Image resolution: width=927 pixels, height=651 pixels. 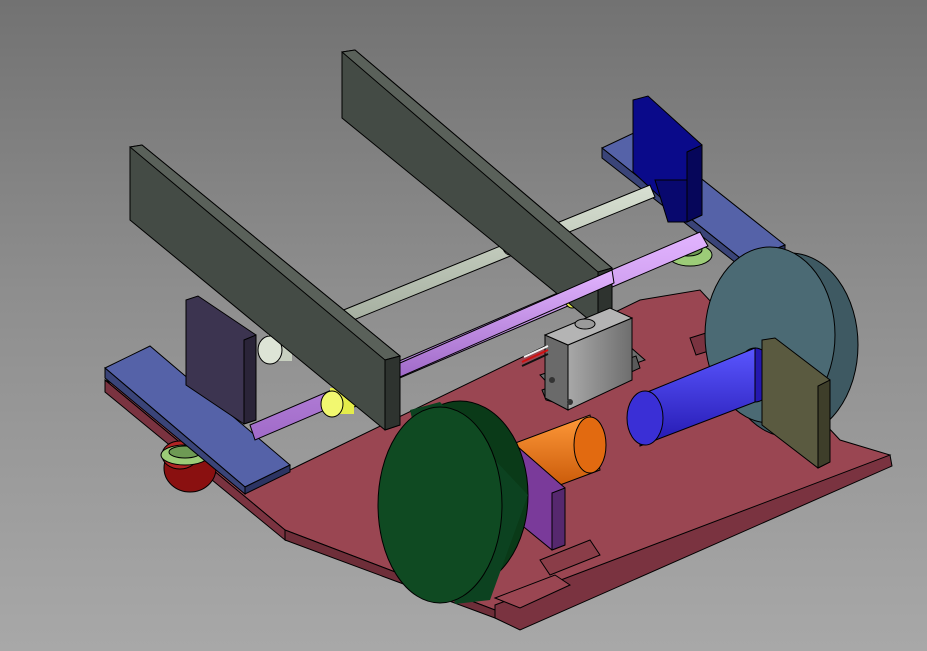 I want to click on bushing-front, so click(x=332, y=404).